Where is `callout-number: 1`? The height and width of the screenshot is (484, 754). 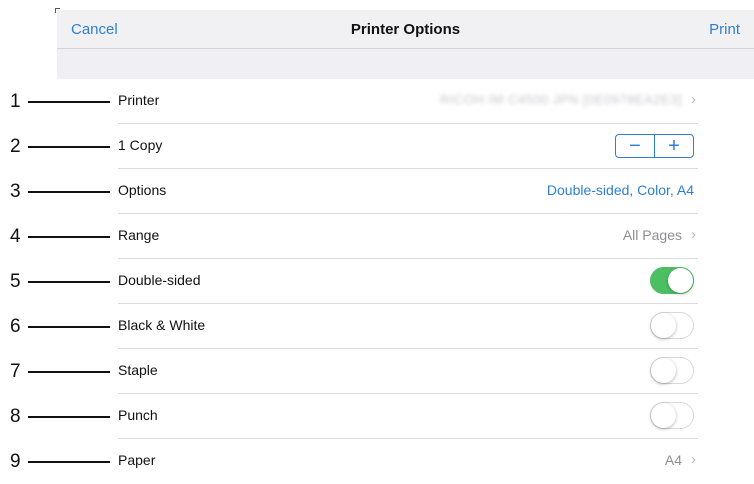 callout-number: 1 is located at coordinates (15, 101).